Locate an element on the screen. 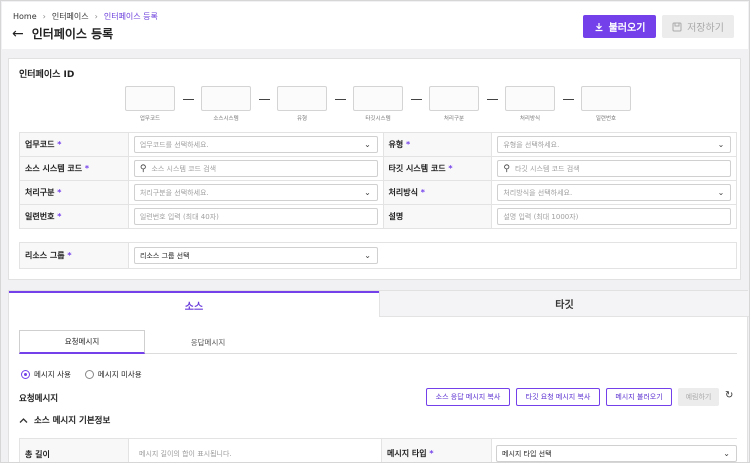 This screenshot has width=750, height=463. resource-group-row: 리소스 그룹 * 리소스 그룹 선택 ⌄ is located at coordinates (378, 255).